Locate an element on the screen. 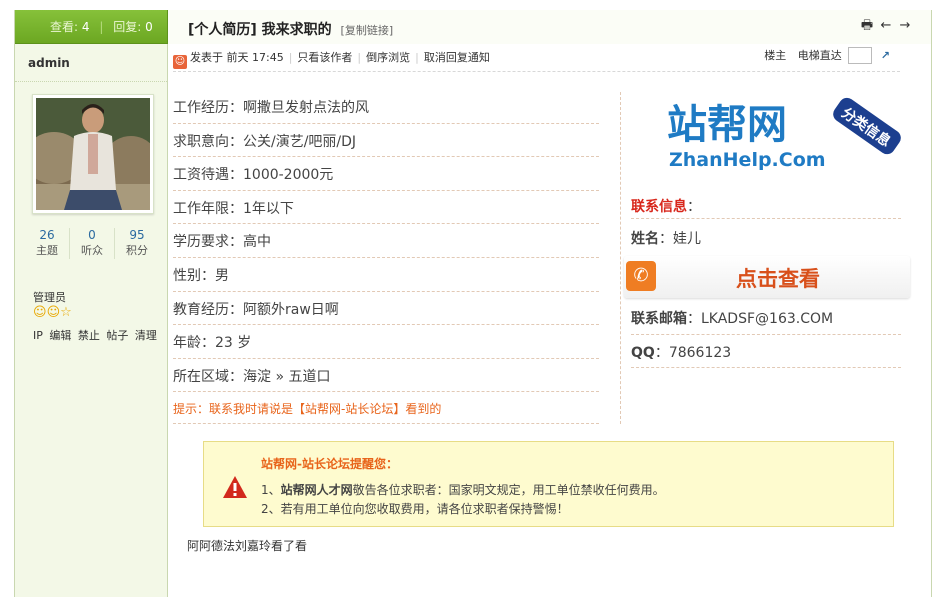 Image resolution: width=944 pixels, height=597 pixels. stat-label: 主题 is located at coordinates (47, 250).